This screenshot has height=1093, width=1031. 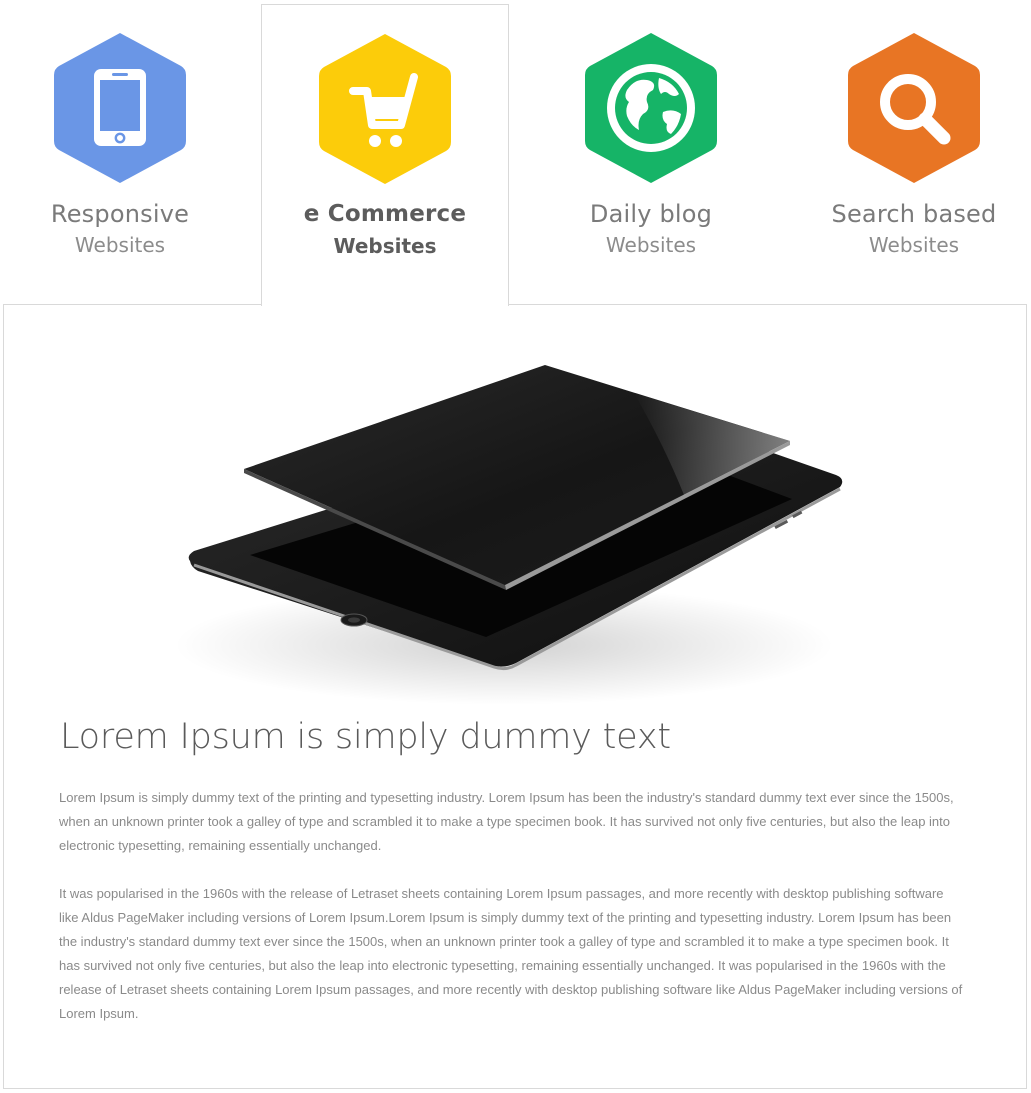 I want to click on phone-icon, so click(x=120, y=108).